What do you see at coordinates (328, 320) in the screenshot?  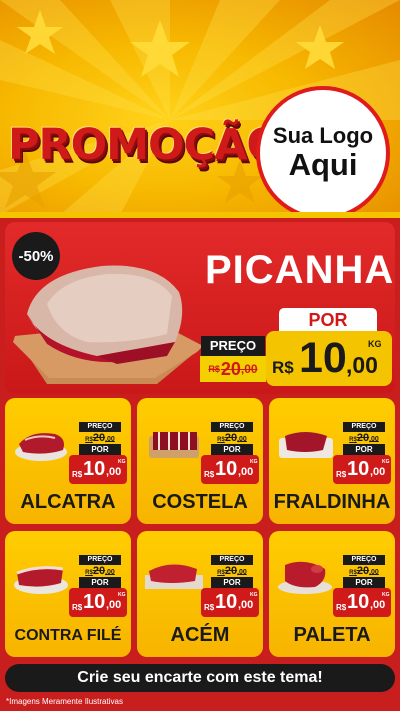 I see `hero-por-label: POR` at bounding box center [328, 320].